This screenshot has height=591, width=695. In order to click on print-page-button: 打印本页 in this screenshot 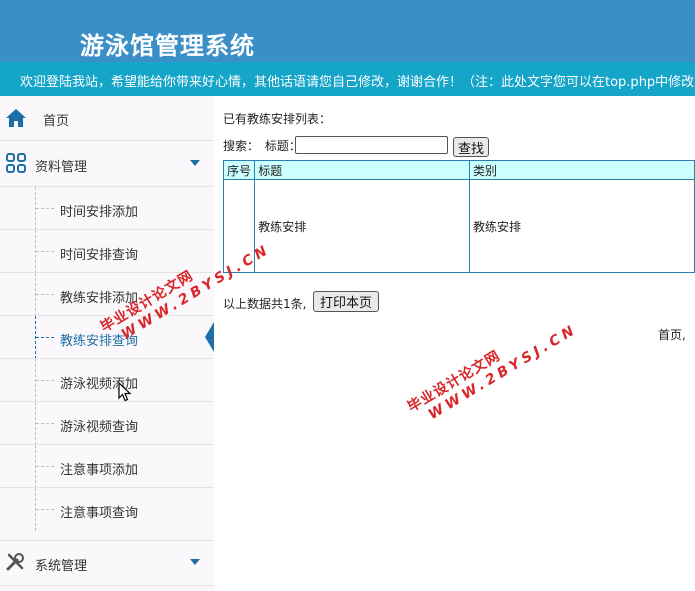, I will do `click(346, 301)`.